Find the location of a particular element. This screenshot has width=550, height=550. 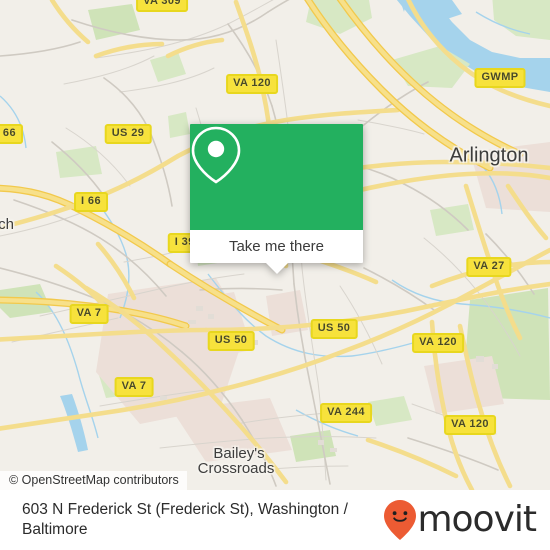

osm-attribution: © OpenStreetMap contributors is located at coordinates (93, 480).